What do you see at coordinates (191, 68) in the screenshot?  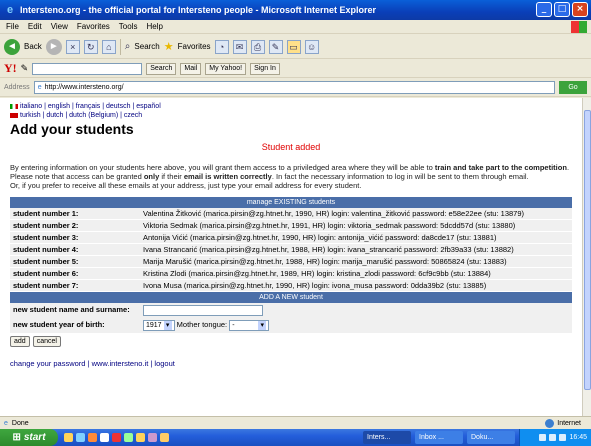 I see `yahoo-mail-button: Mail` at bounding box center [191, 68].